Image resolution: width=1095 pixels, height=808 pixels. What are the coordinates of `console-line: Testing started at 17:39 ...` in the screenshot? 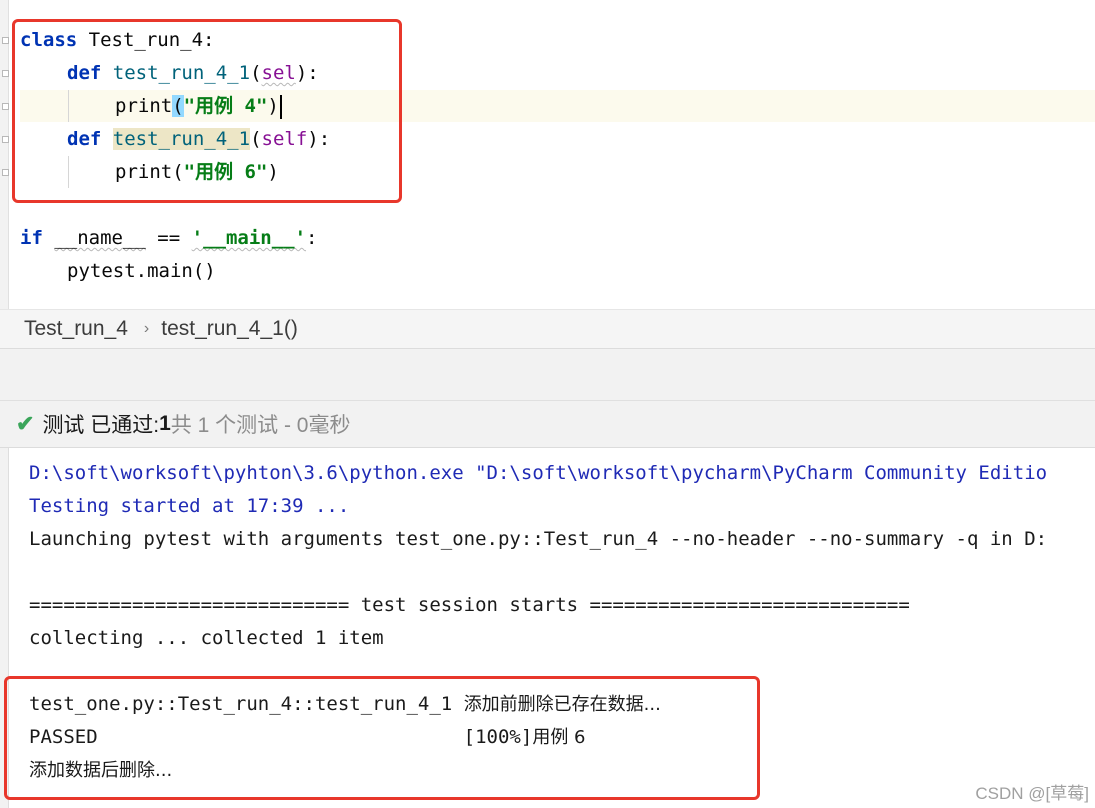 It's located at (189, 506).